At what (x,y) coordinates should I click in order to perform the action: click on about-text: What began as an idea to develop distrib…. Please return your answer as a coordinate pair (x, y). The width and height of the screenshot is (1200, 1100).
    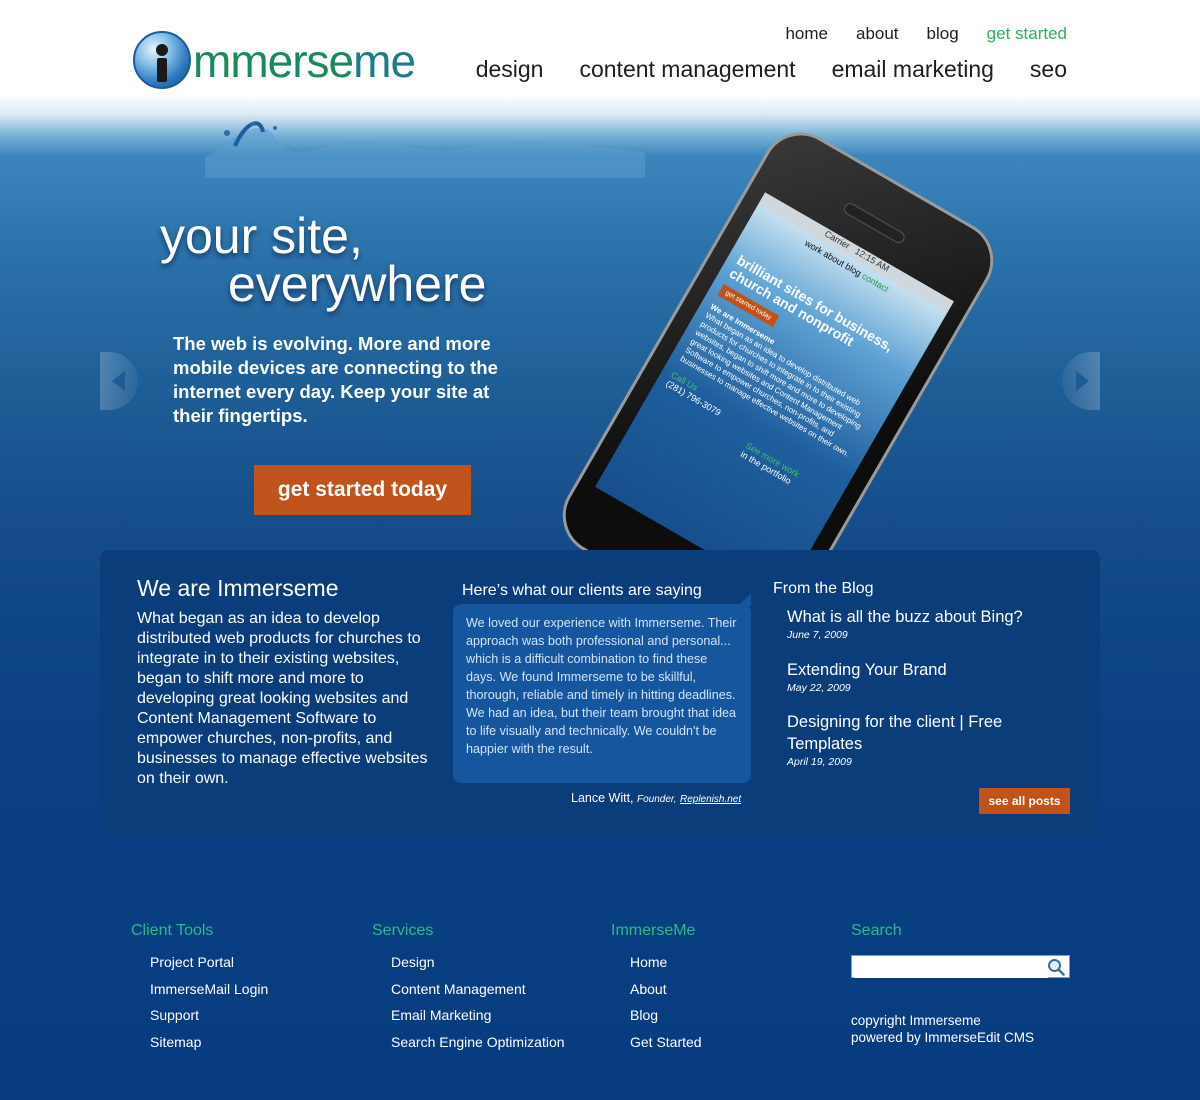
    Looking at the image, I should click on (282, 698).